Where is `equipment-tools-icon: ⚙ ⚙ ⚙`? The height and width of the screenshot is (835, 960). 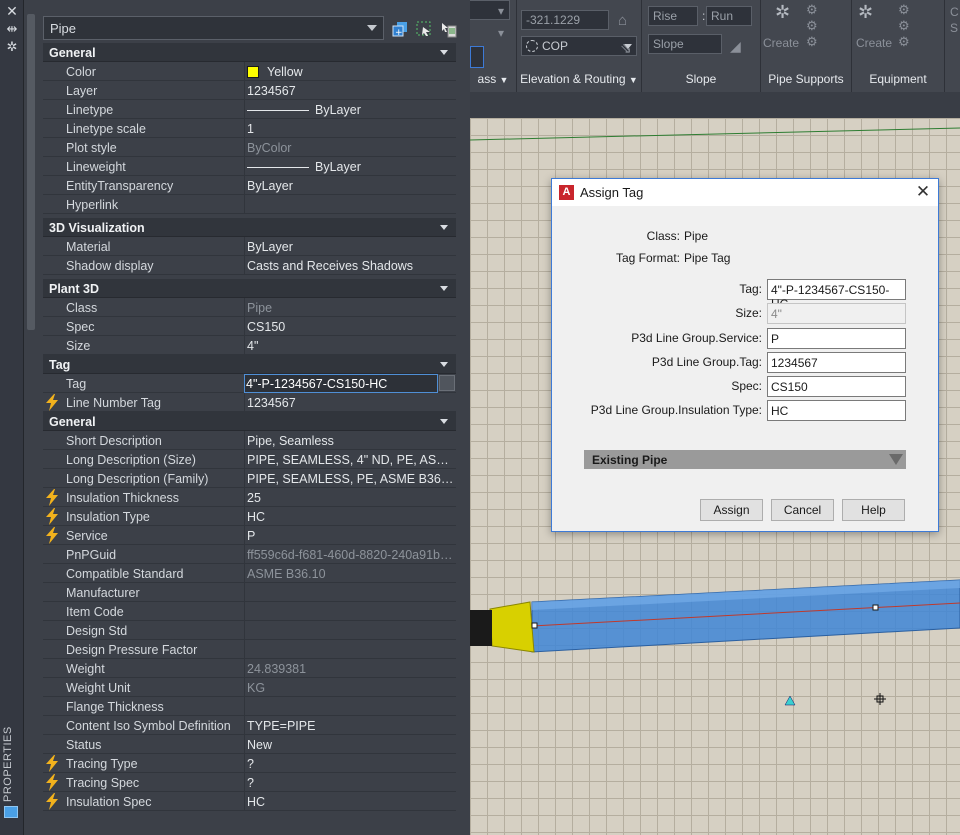
equipment-tools-icon: ⚙ ⚙ ⚙ is located at coordinates (904, 26).